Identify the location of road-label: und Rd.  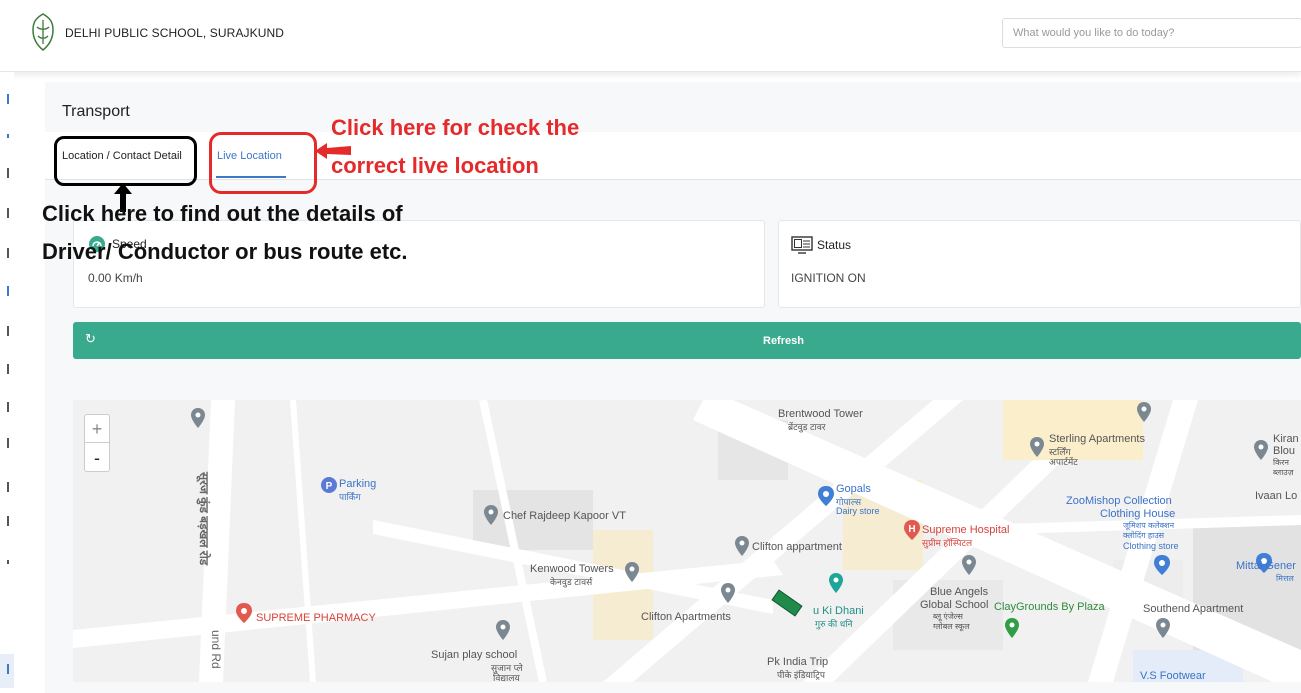
(216, 649).